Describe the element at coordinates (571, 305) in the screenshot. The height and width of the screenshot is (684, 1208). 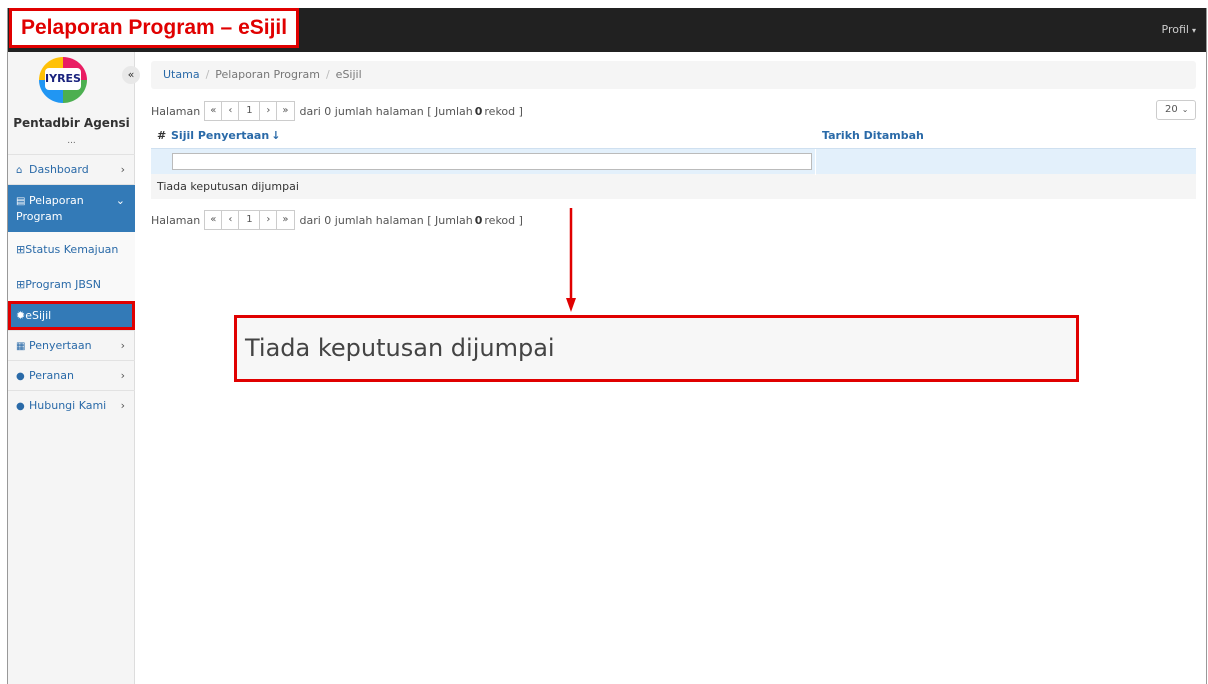
I see `arrow-head-icon` at that location.